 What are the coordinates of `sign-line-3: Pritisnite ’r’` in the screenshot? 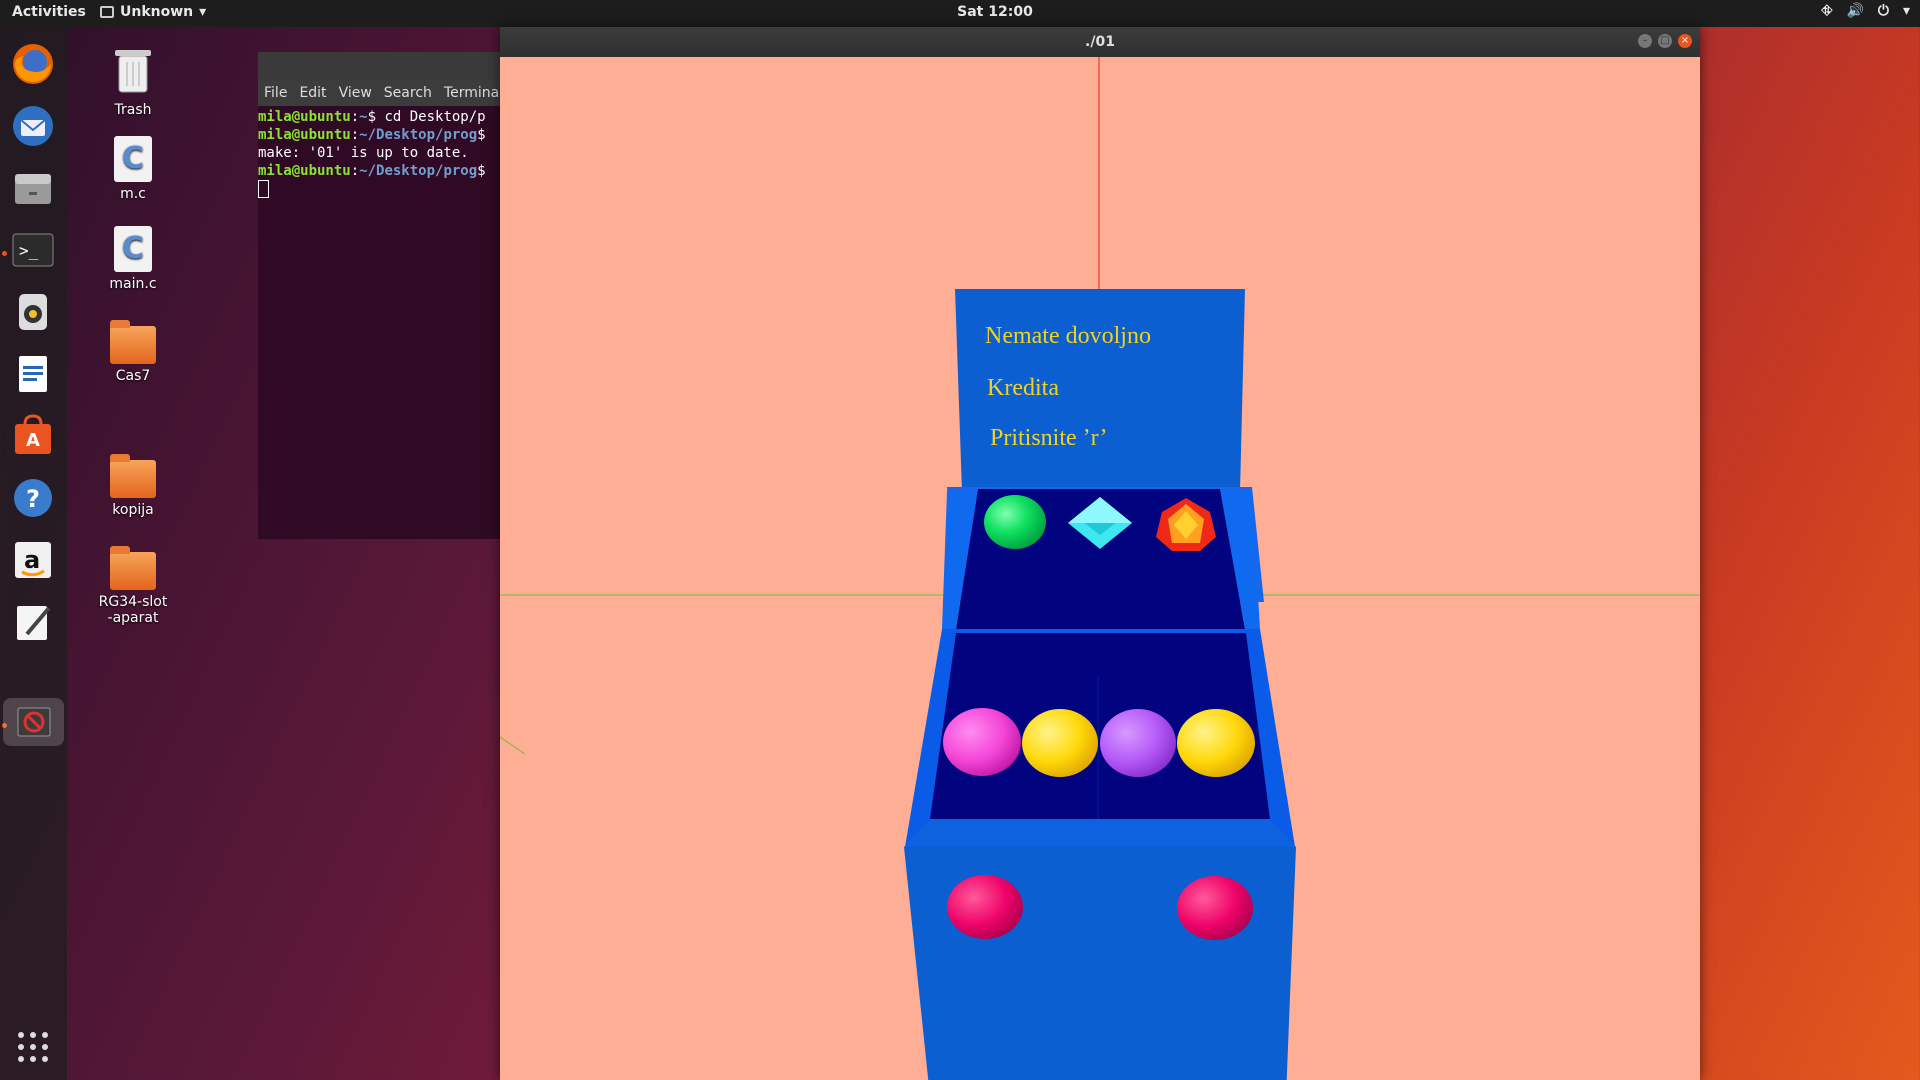 It's located at (1049, 438).